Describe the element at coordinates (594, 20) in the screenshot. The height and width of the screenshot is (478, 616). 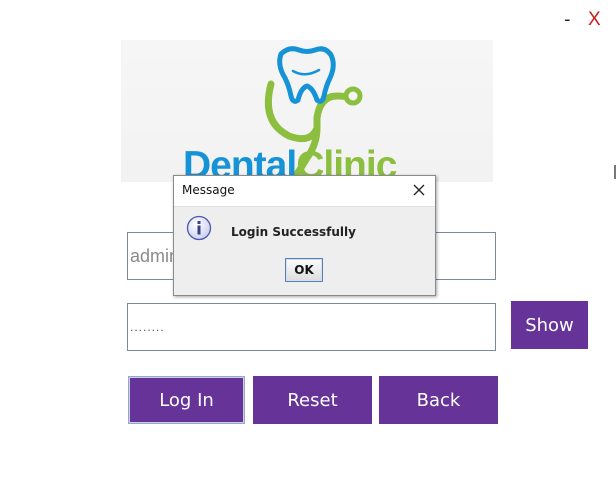
I see `close-window-button: X` at that location.